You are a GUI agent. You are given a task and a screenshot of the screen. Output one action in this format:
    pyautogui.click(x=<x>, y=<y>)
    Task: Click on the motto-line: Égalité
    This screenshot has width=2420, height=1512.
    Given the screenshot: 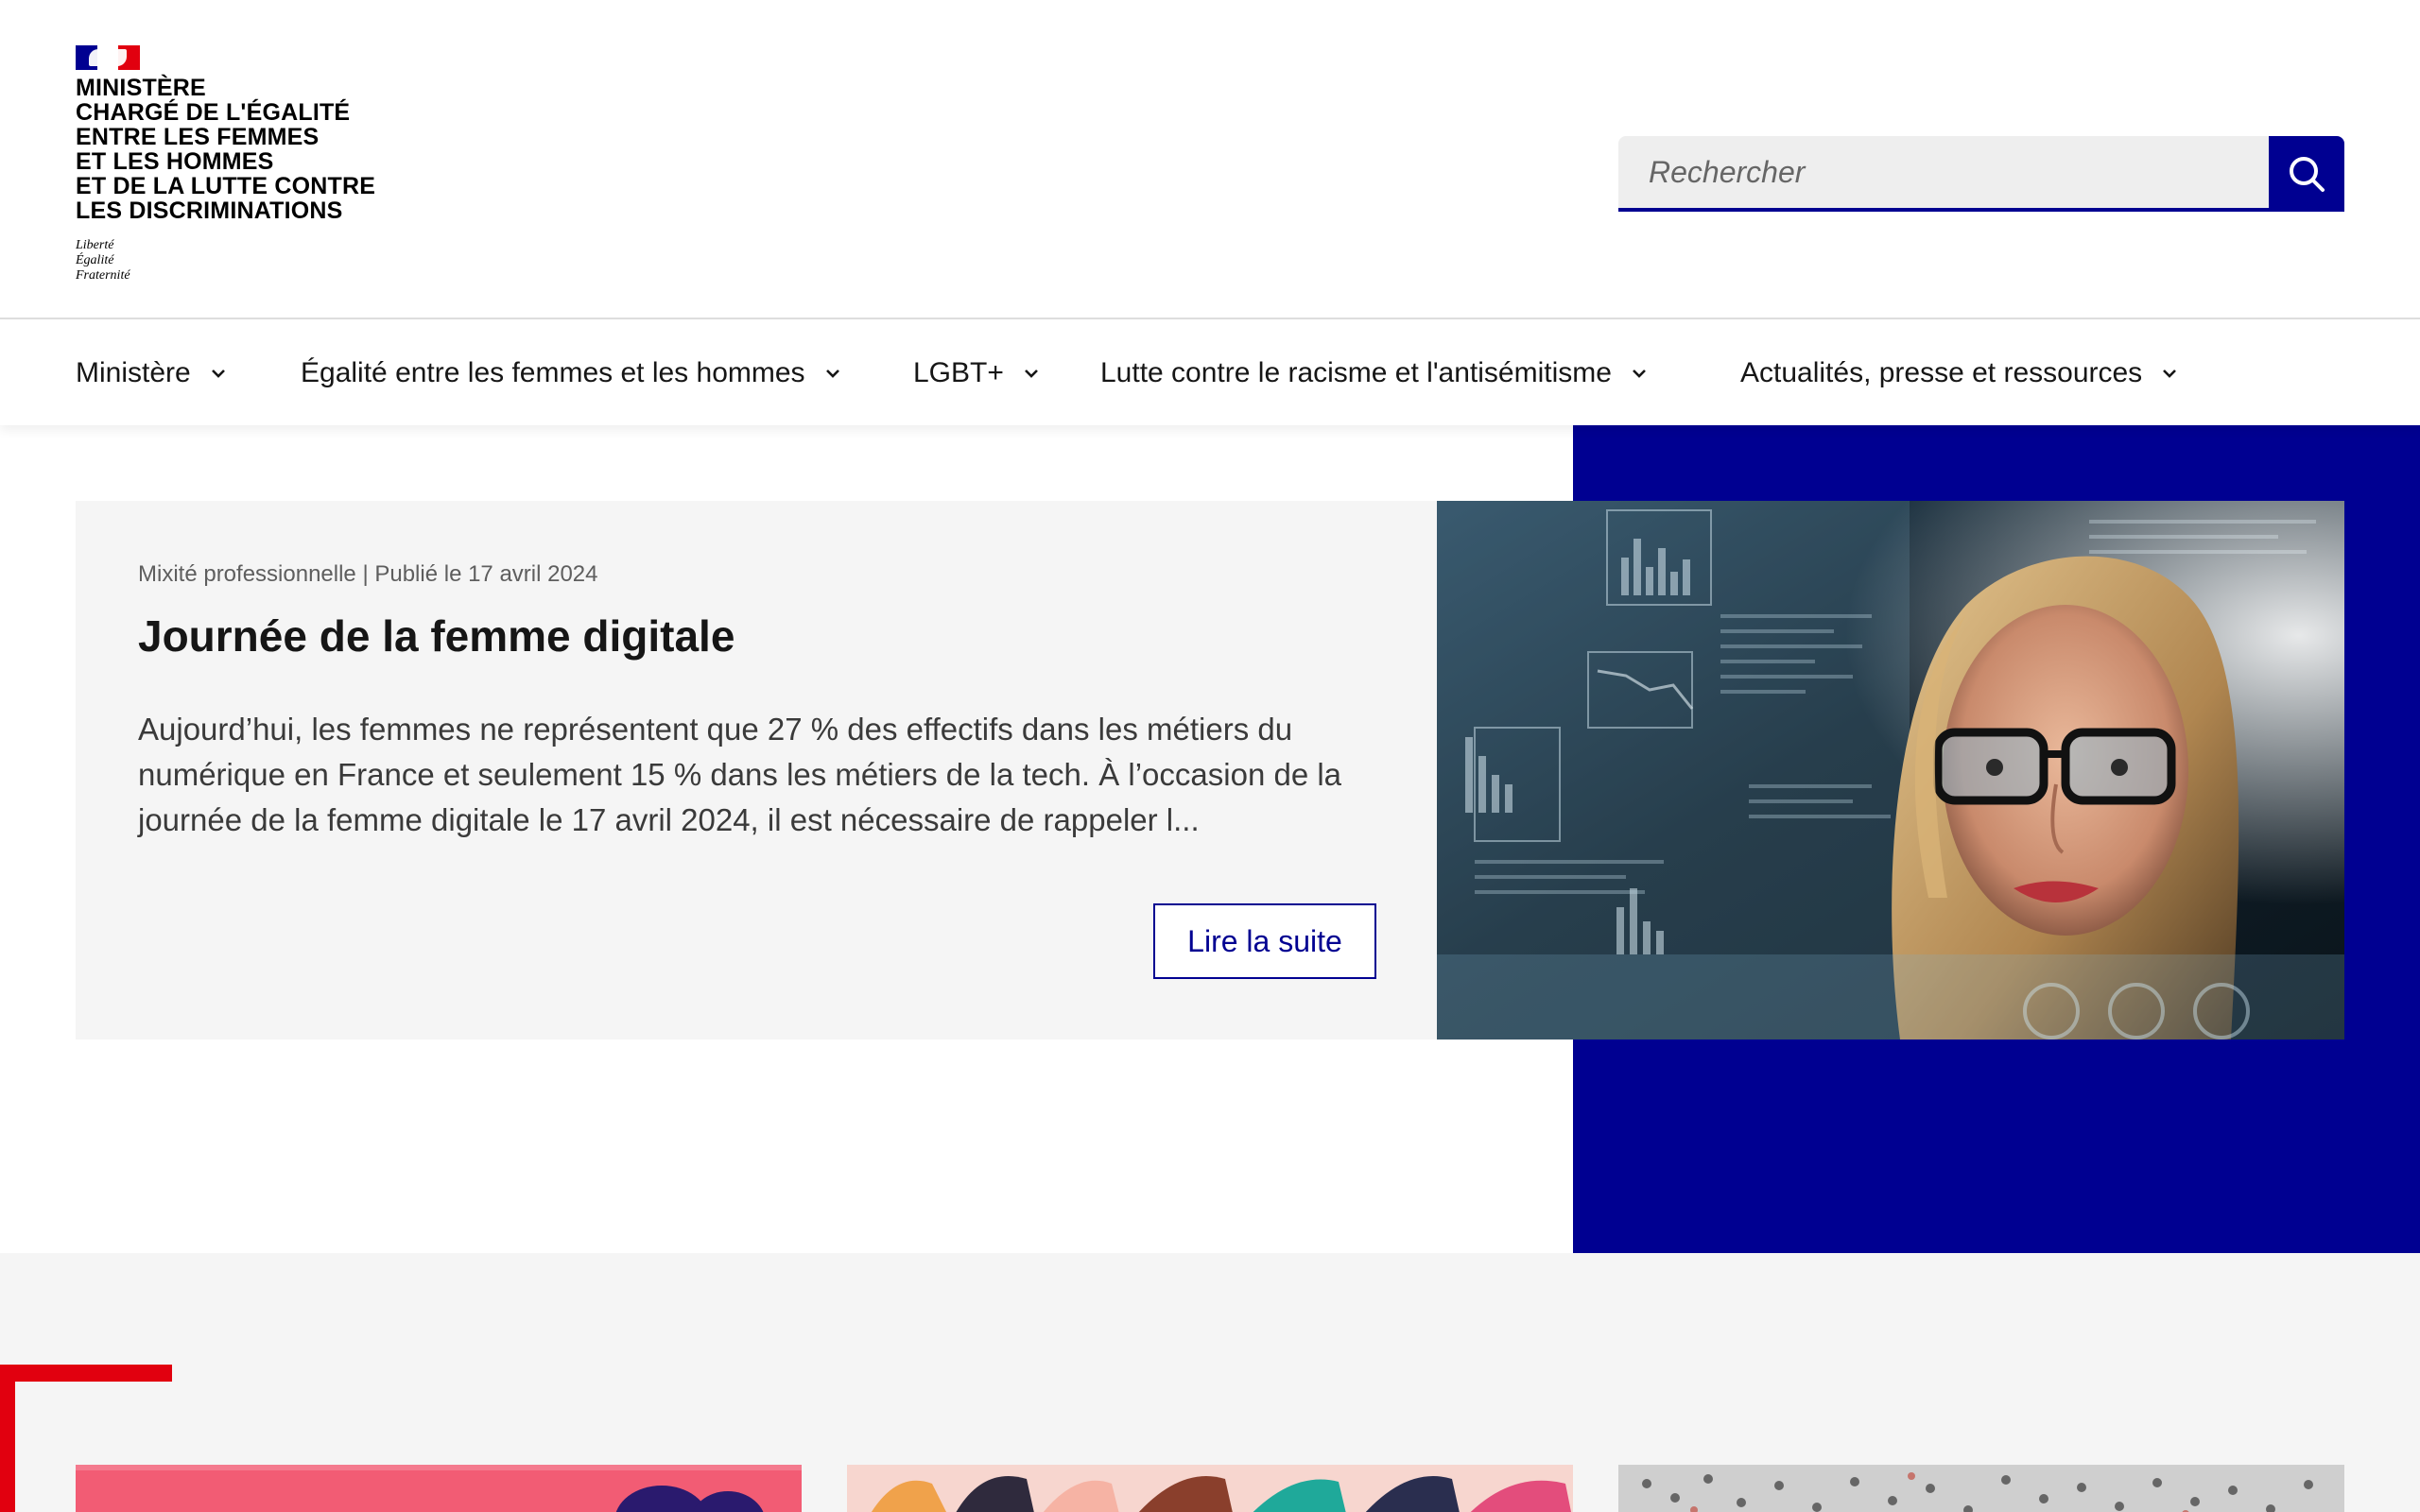 What is the action you would take?
    pyautogui.click(x=95, y=260)
    